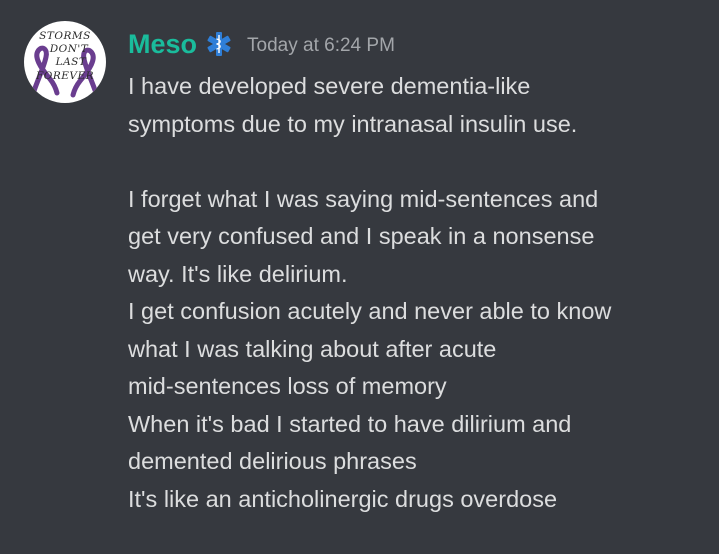 Image resolution: width=719 pixels, height=554 pixels. Describe the element at coordinates (219, 44) in the screenshot. I see `medical-caduceus-icon` at that location.